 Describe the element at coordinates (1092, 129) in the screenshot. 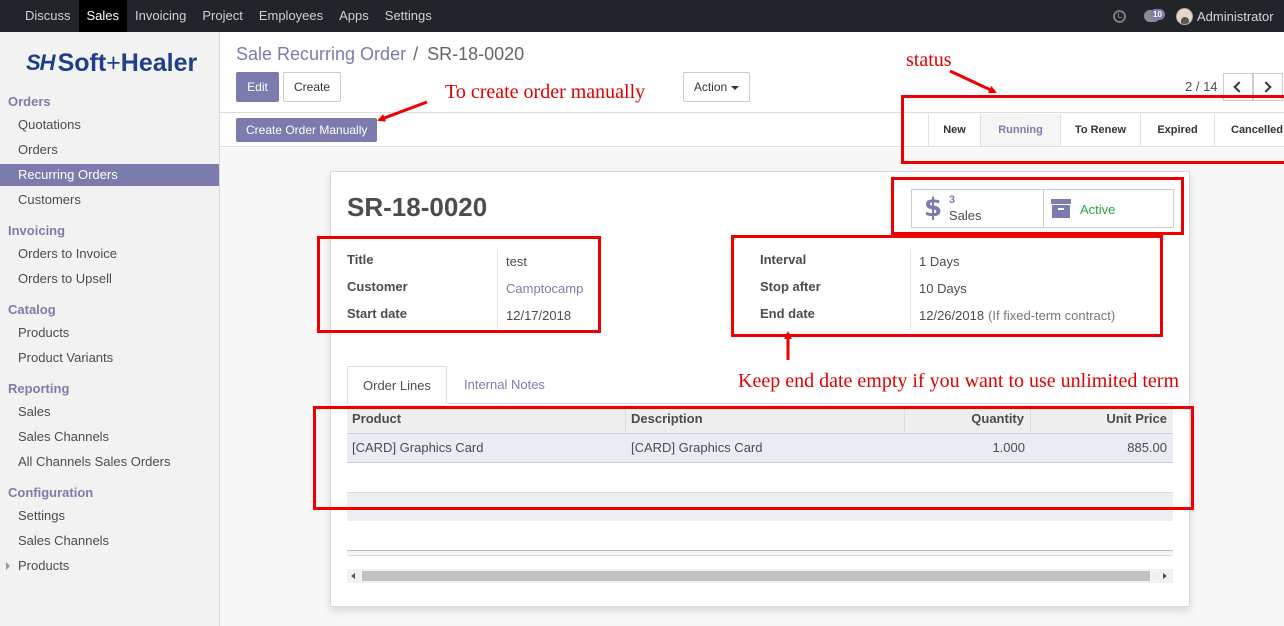

I see `annotation-box-status` at that location.